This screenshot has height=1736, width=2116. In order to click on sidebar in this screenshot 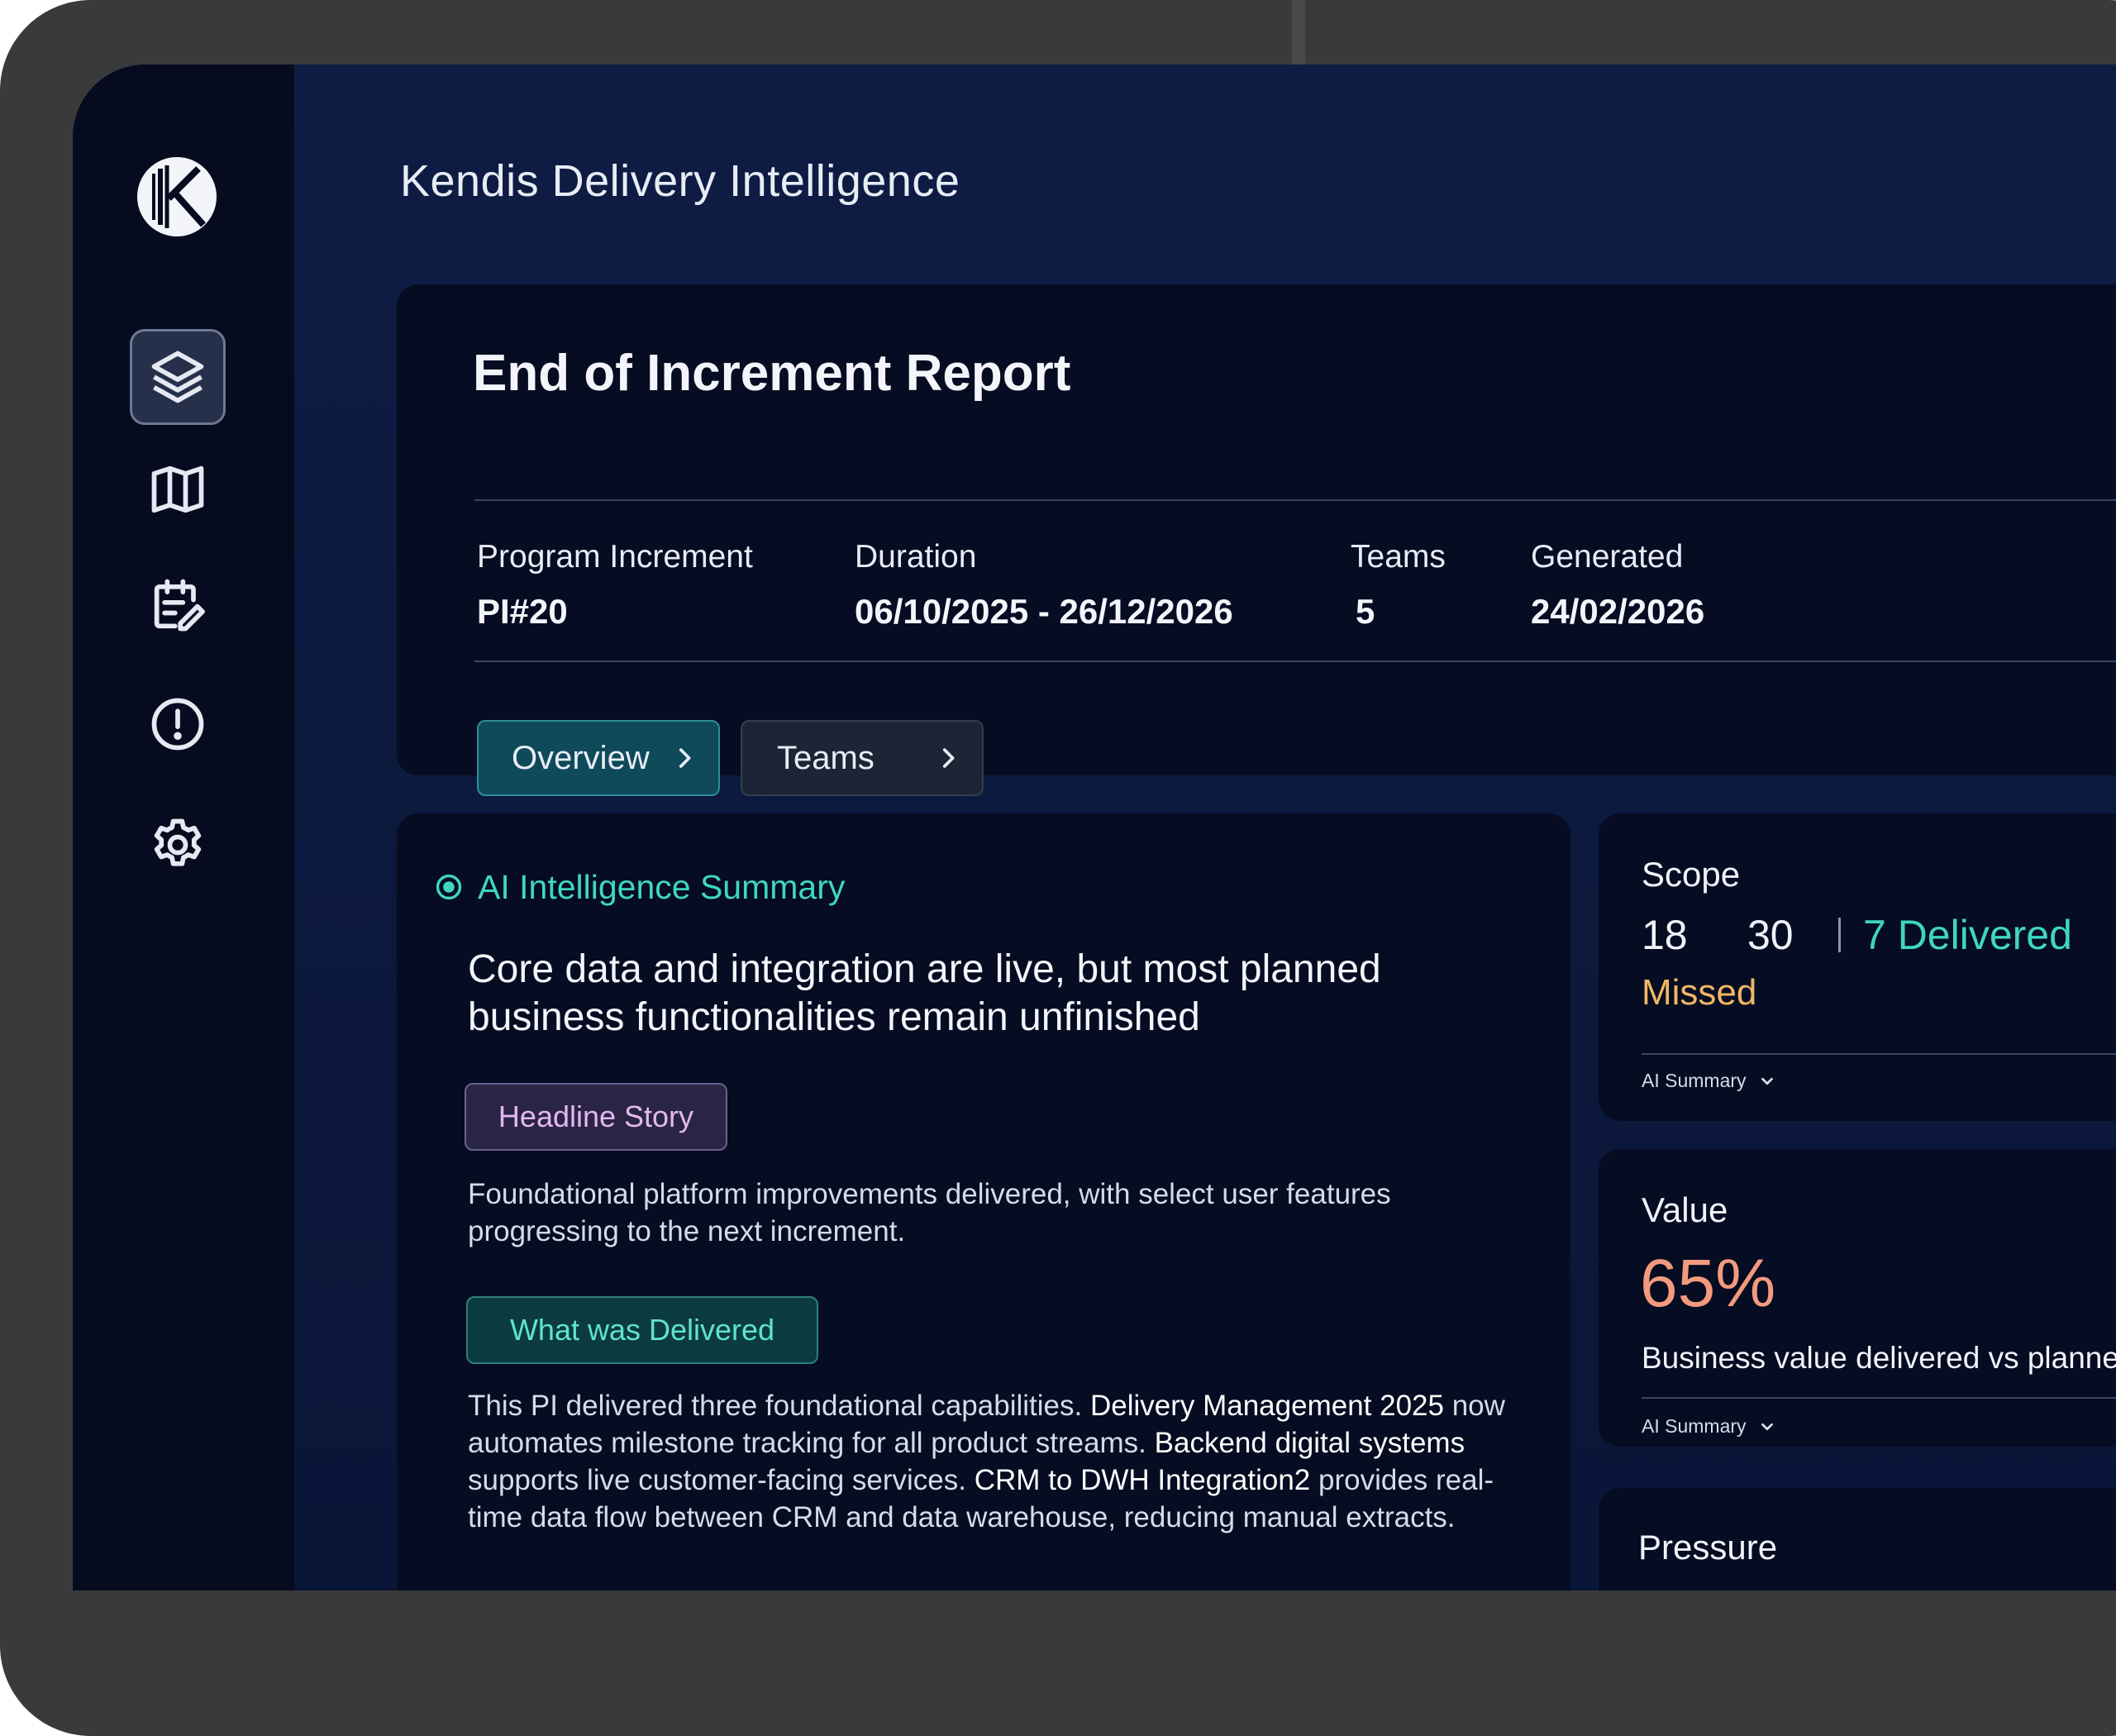, I will do `click(183, 827)`.